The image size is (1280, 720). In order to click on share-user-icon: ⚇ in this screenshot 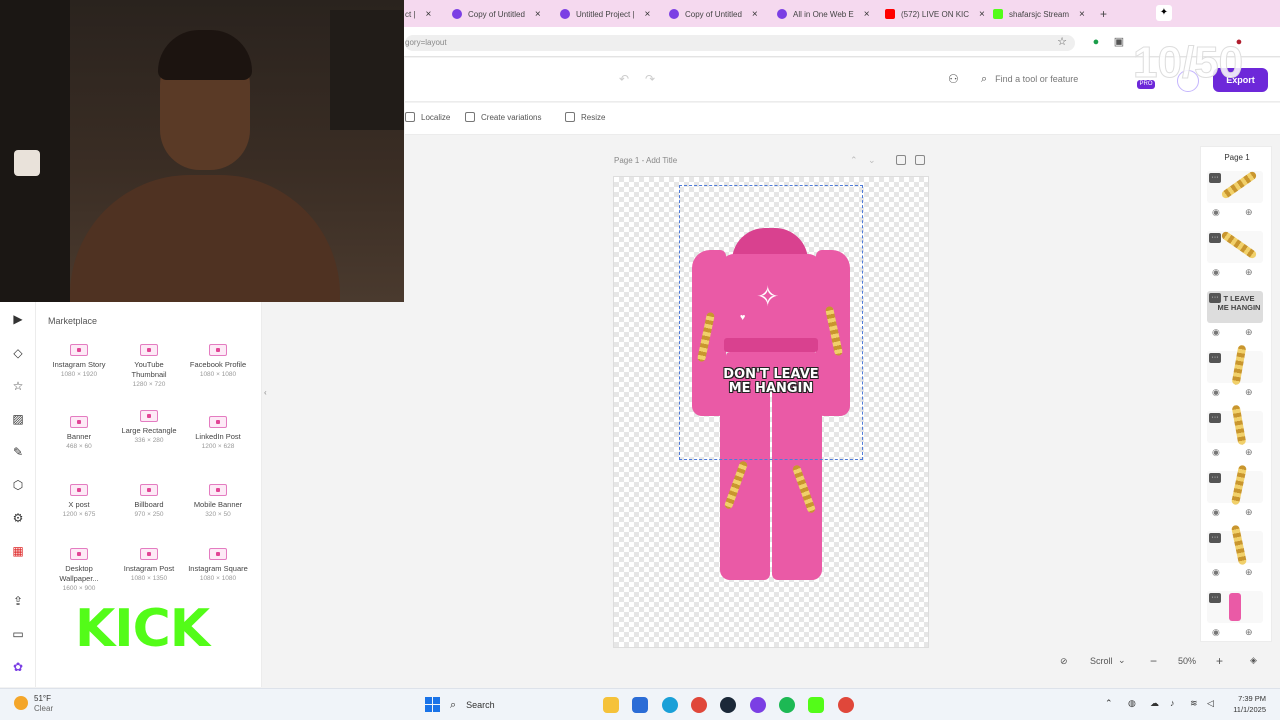, I will do `click(953, 79)`.